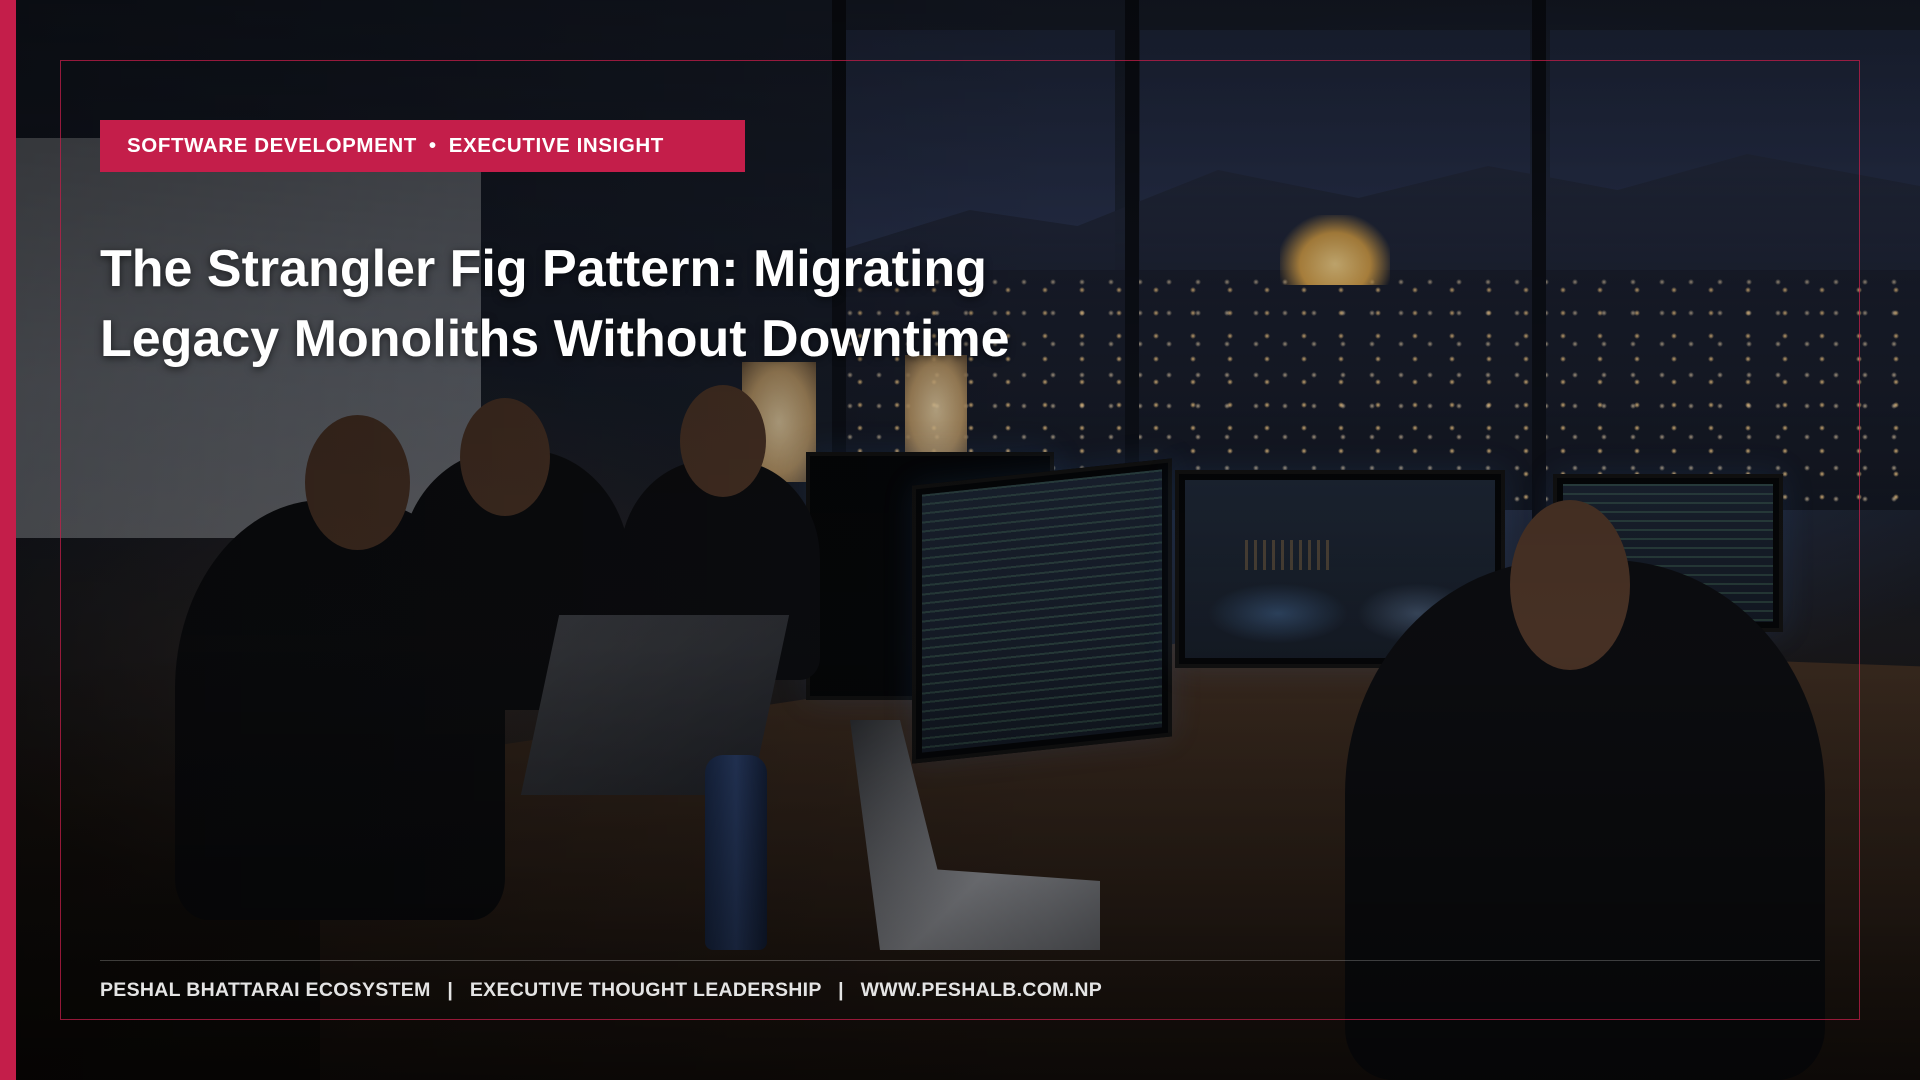 The height and width of the screenshot is (1080, 1920). What do you see at coordinates (265, 990) in the screenshot?
I see `footer-brand: PESHAL BHATTARAI ECOSYSTEM` at bounding box center [265, 990].